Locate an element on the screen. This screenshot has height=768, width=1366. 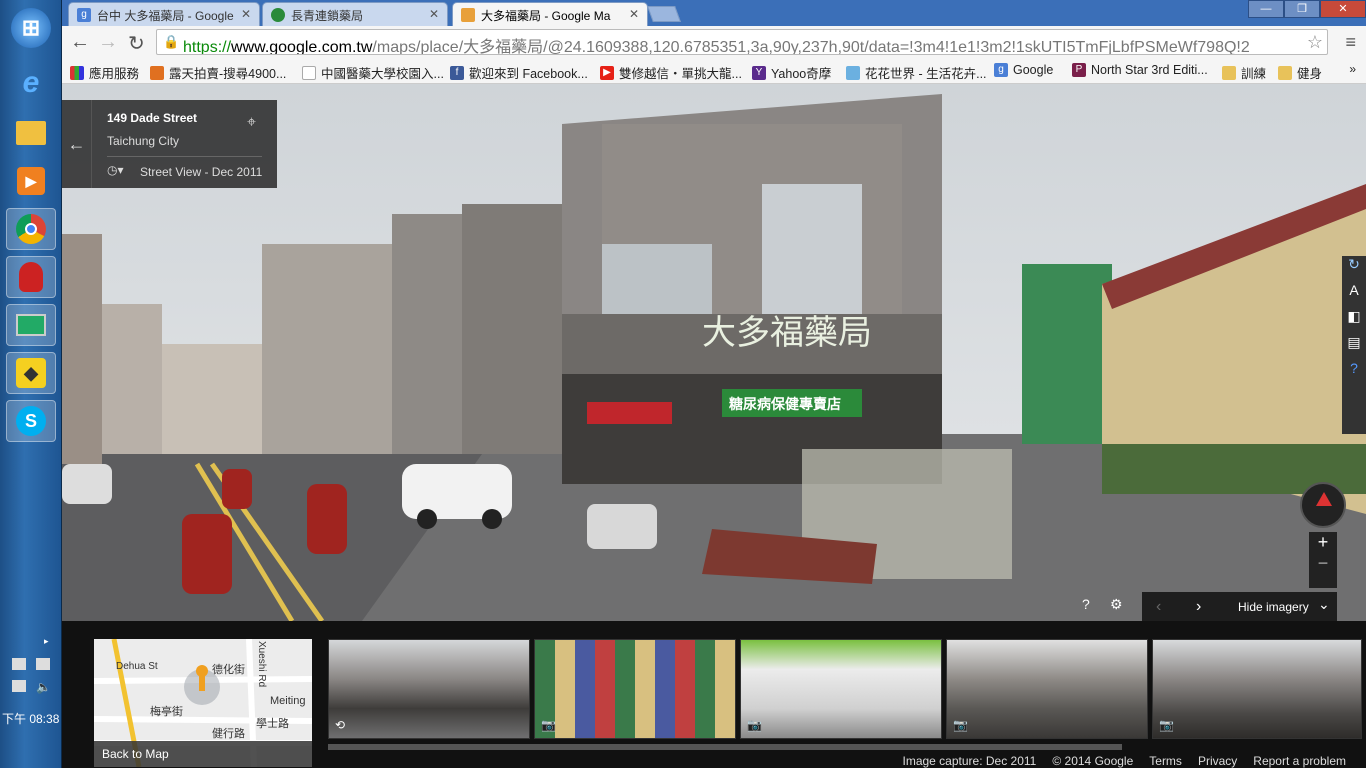
start-button-icon: ⊞ is located at coordinates (31, 28).